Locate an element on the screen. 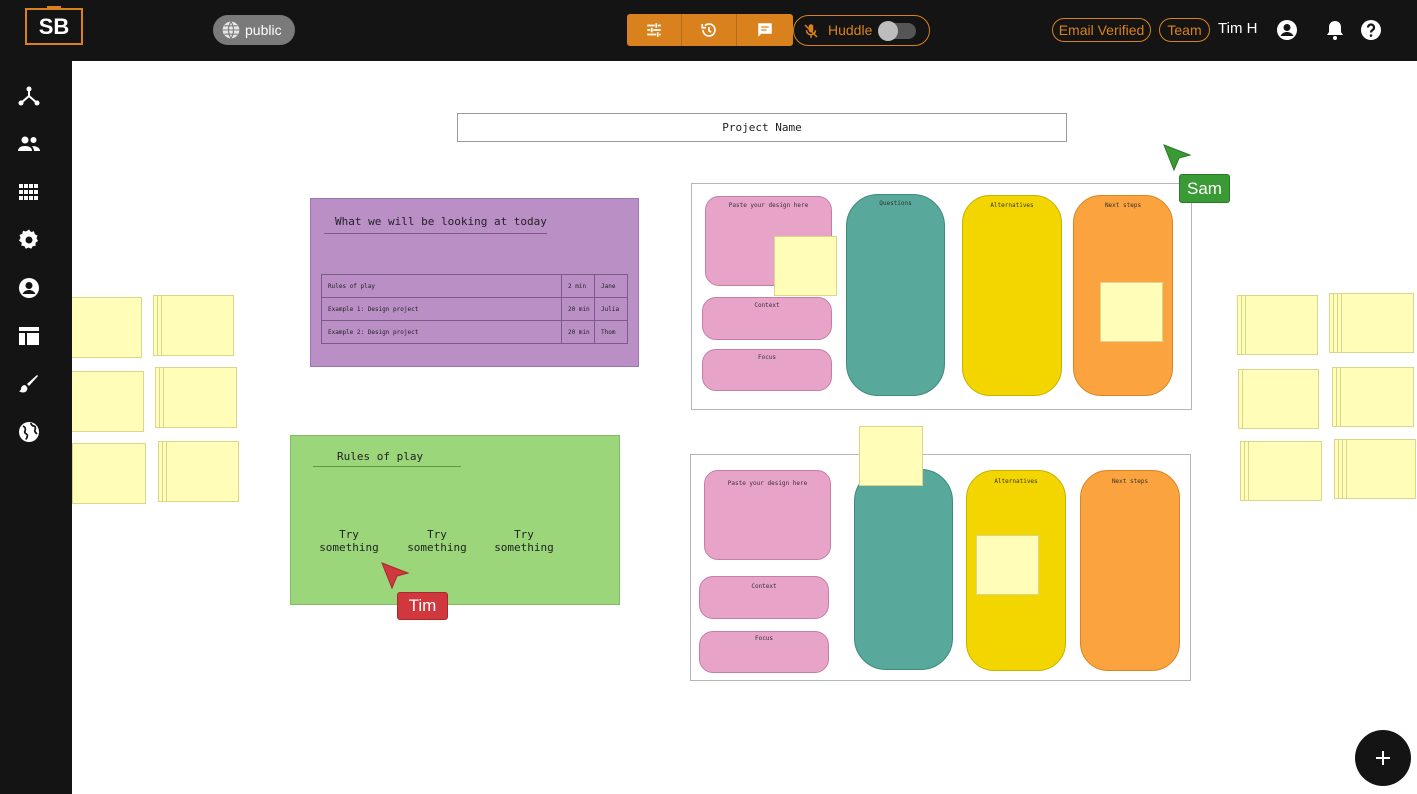 The image size is (1417, 794). visibility-label: public is located at coordinates (263, 30).